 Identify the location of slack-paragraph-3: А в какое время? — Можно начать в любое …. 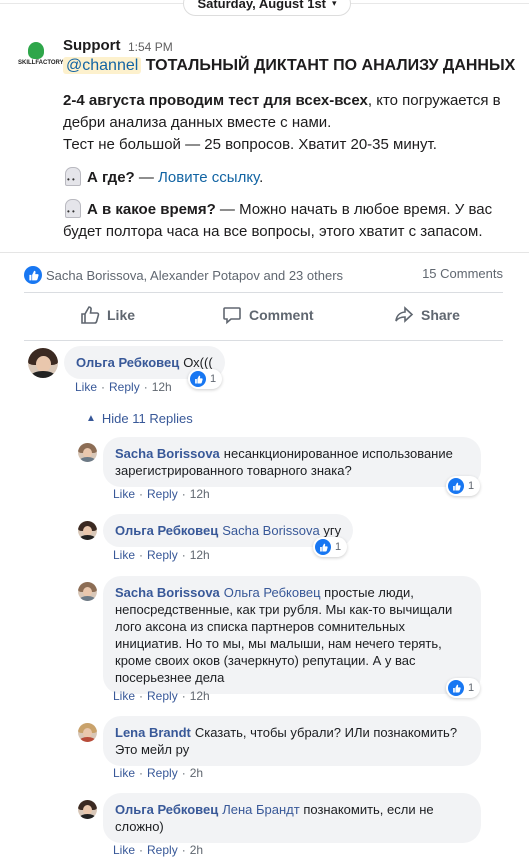
(277, 220).